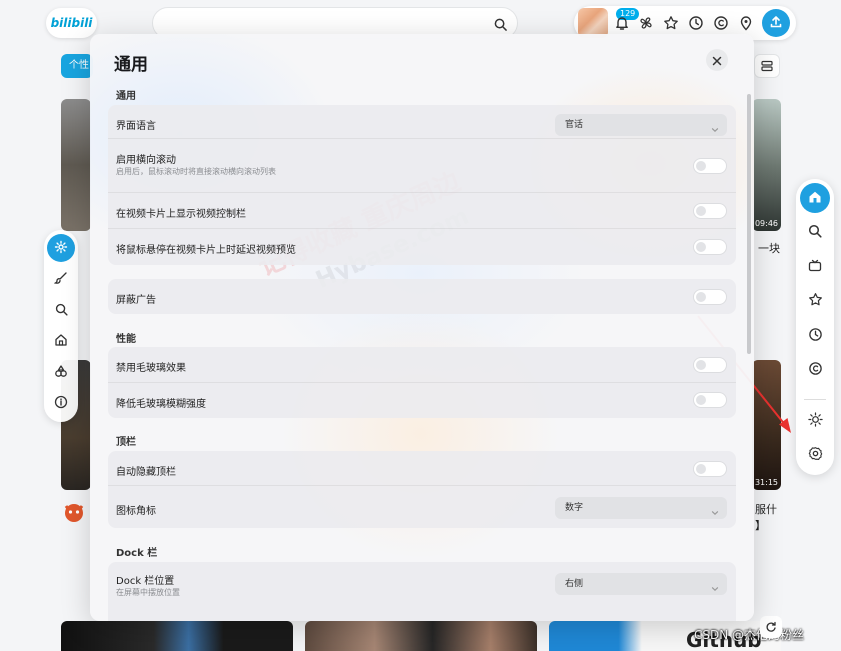  I want to click on refresh-icon, so click(771, 627).